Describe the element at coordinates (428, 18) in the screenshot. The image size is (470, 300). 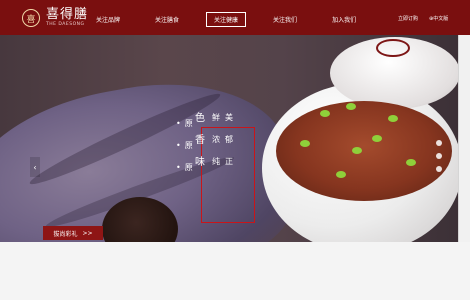
I see `header-right-links: 立即订购 ⊕中文版` at that location.